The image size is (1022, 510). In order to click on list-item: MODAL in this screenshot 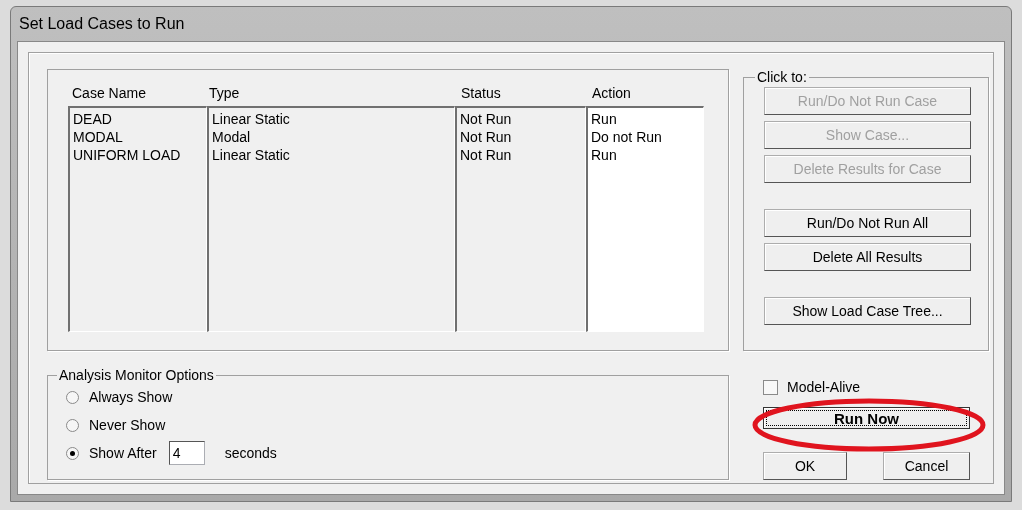, I will do `click(138, 137)`.